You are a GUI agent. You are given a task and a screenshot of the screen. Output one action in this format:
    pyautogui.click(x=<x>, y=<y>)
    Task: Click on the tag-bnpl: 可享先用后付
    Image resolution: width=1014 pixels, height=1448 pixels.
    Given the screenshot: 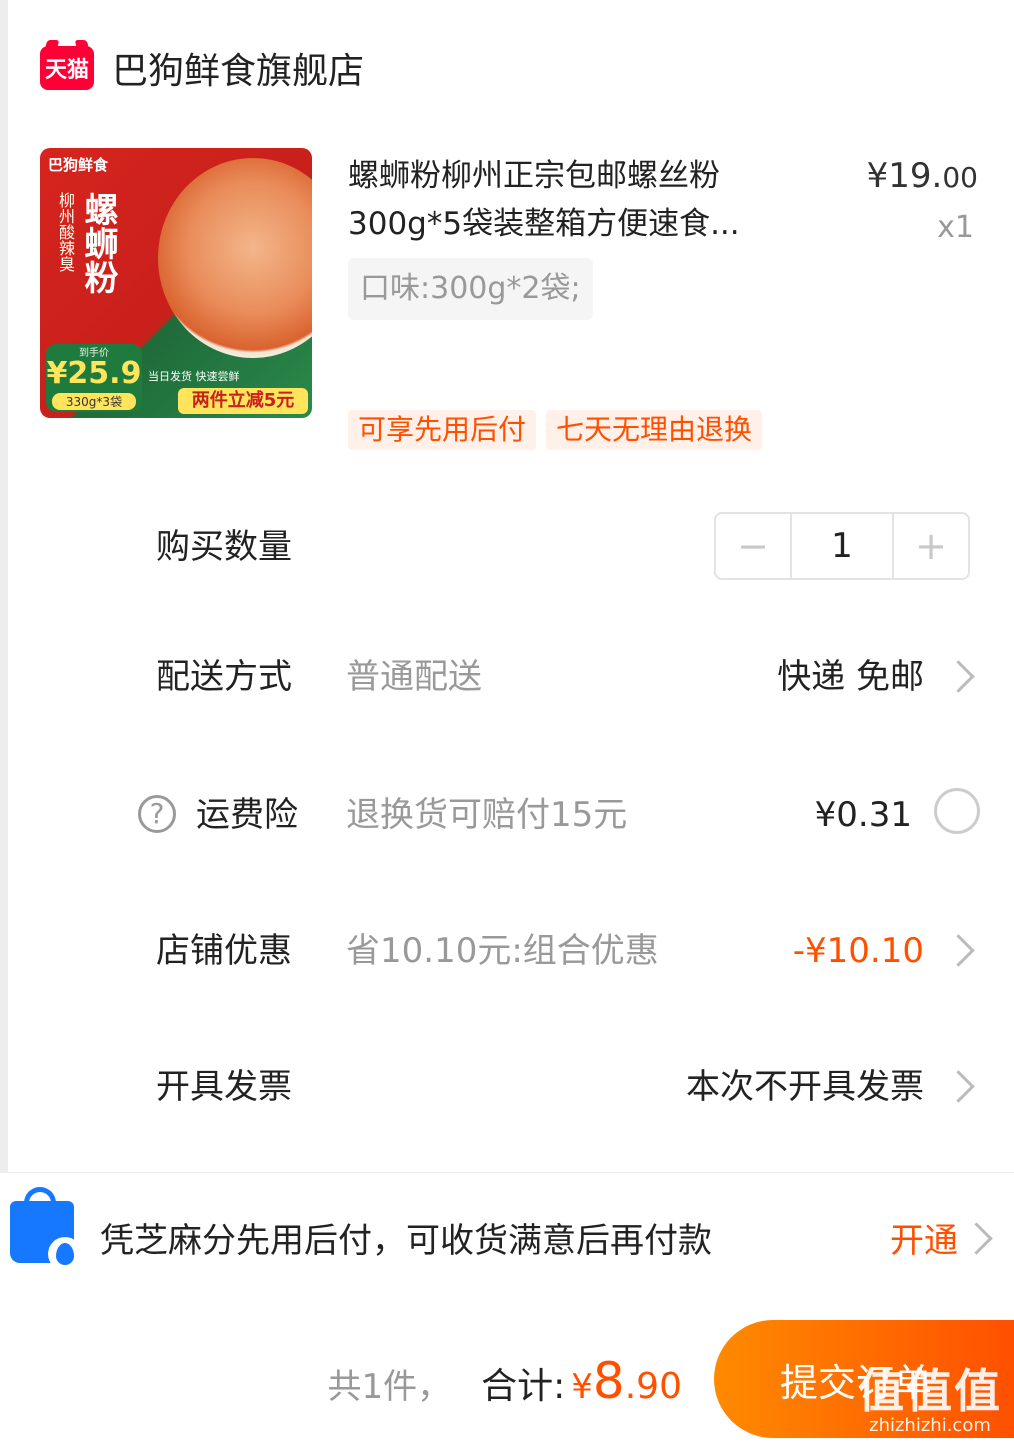 What is the action you would take?
    pyautogui.click(x=442, y=430)
    